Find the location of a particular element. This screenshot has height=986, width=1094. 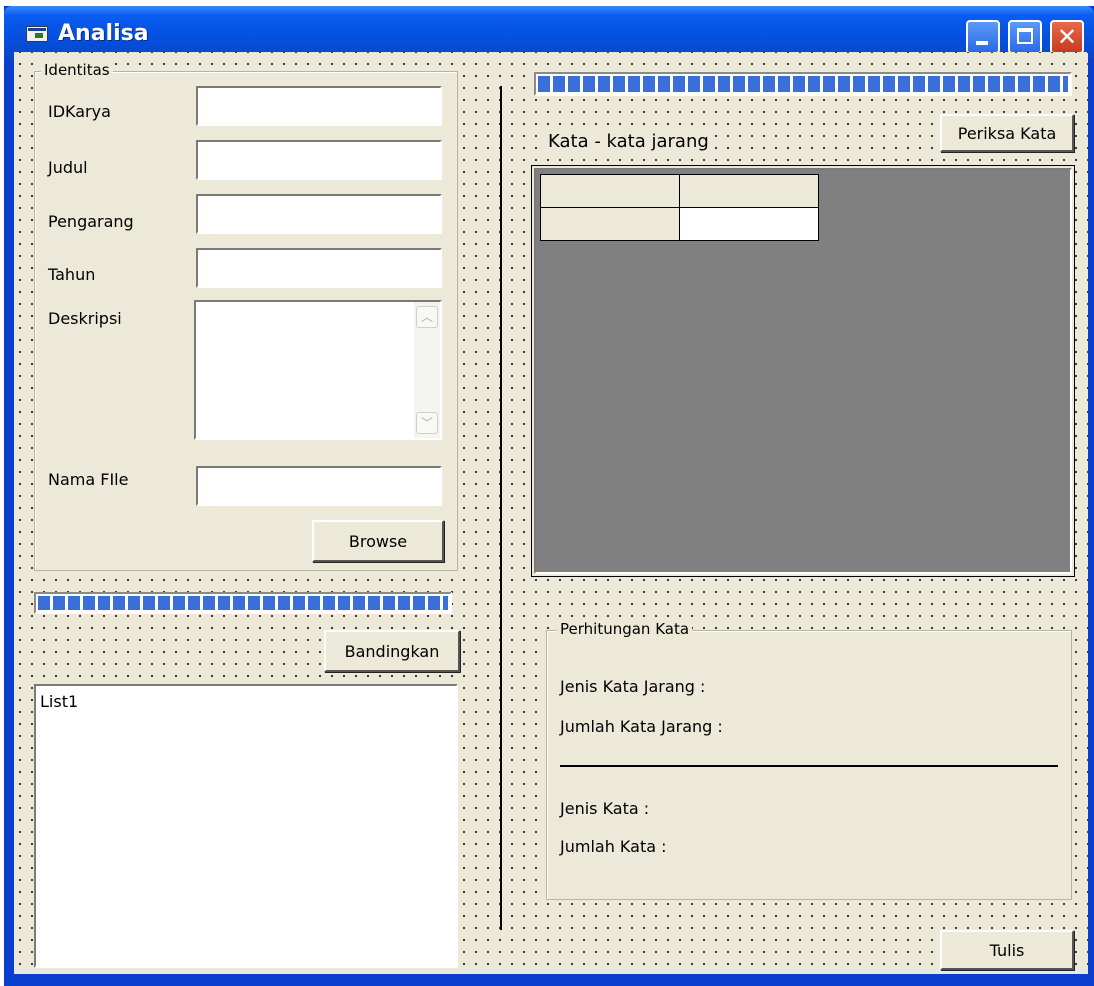

idkarya-input is located at coordinates (319, 106).